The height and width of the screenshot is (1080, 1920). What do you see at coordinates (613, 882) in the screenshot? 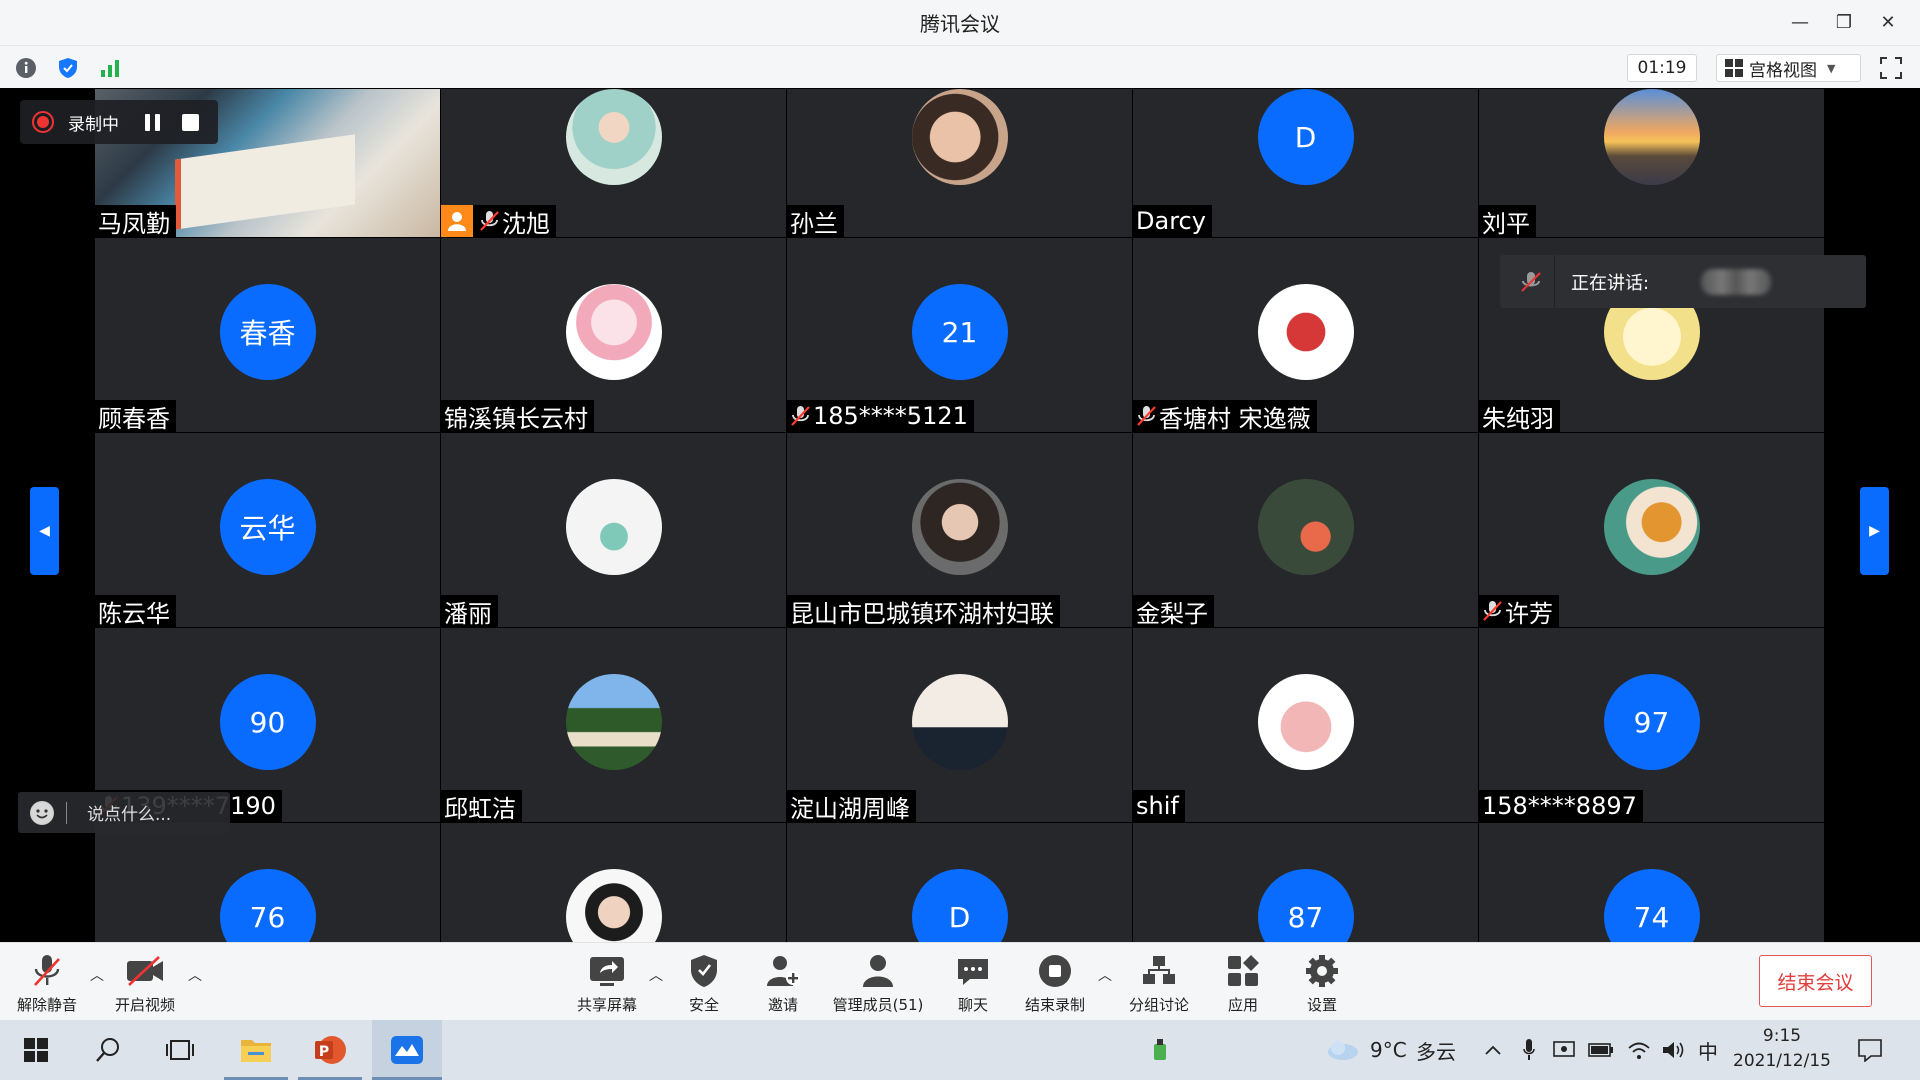
I see `participant-tile` at bounding box center [613, 882].